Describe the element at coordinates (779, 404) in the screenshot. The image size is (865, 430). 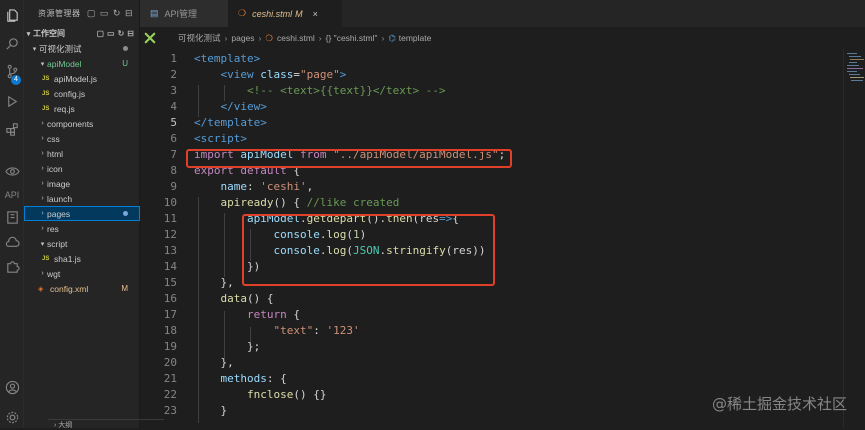
I see `watermark: @稀土掘金技术社区` at that location.